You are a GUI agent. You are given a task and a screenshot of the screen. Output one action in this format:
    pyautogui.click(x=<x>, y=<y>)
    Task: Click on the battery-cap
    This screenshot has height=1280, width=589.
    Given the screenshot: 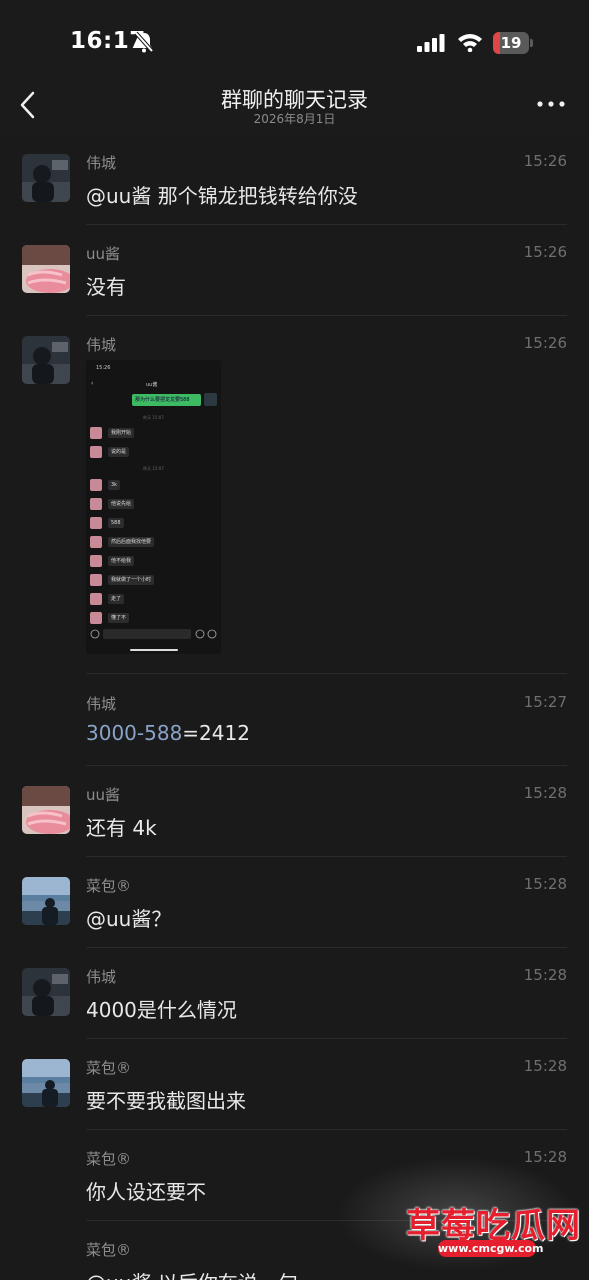 What is the action you would take?
    pyautogui.click(x=531, y=43)
    